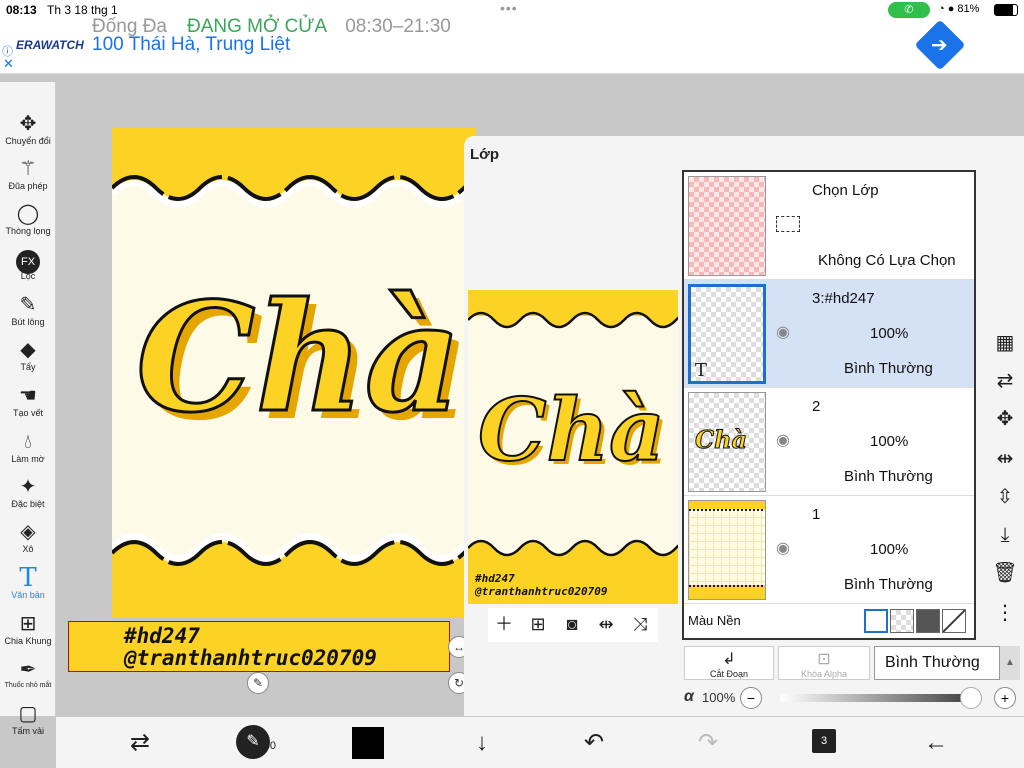  I want to click on bg-swatch-none, so click(954, 621).